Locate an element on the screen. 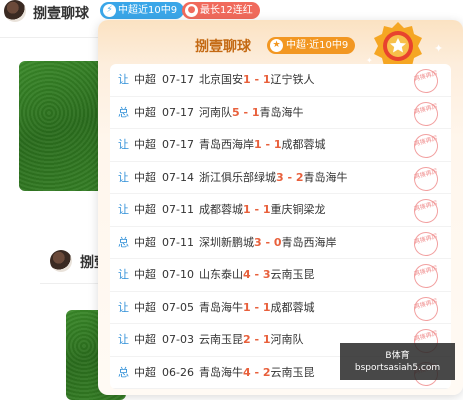 This screenshot has width=463, height=400. streak-tag-longest: ● 最长12连红 is located at coordinates (221, 10).